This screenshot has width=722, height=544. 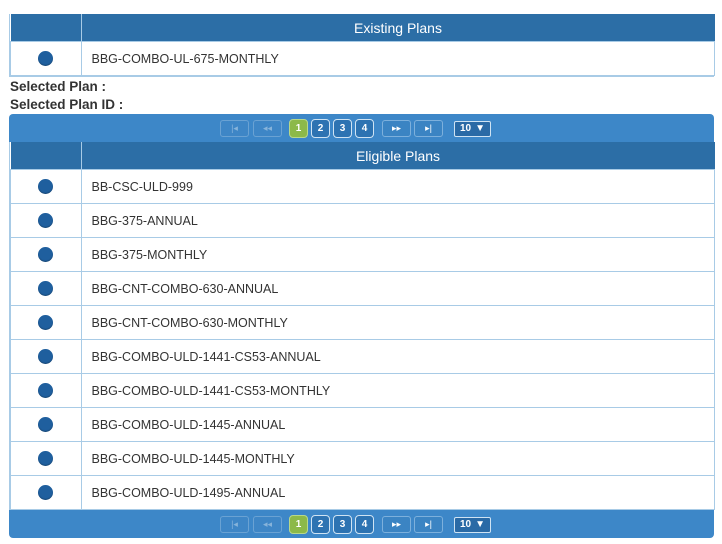 I want to click on table-row: BBG-375-ANNUAL, so click(x=362, y=220).